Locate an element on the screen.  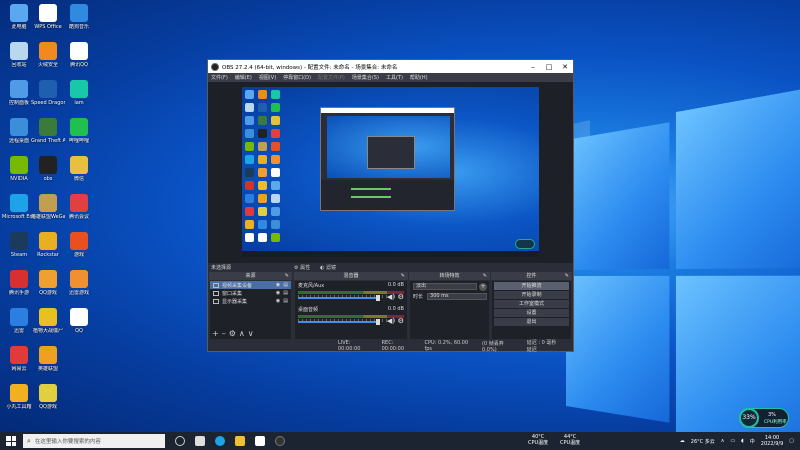
source-item: 视频采集设备 ◉ ▤ is located at coordinates (250, 285).